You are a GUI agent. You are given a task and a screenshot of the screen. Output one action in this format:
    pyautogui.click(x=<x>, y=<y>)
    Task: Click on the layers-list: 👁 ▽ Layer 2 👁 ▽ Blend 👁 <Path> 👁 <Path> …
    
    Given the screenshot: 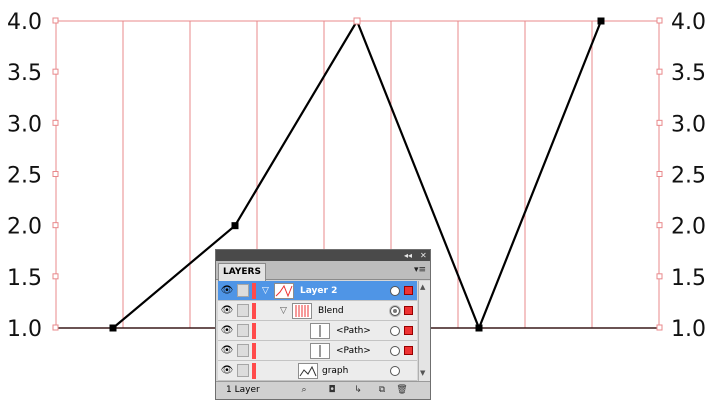 What is the action you would take?
    pyautogui.click(x=317, y=331)
    